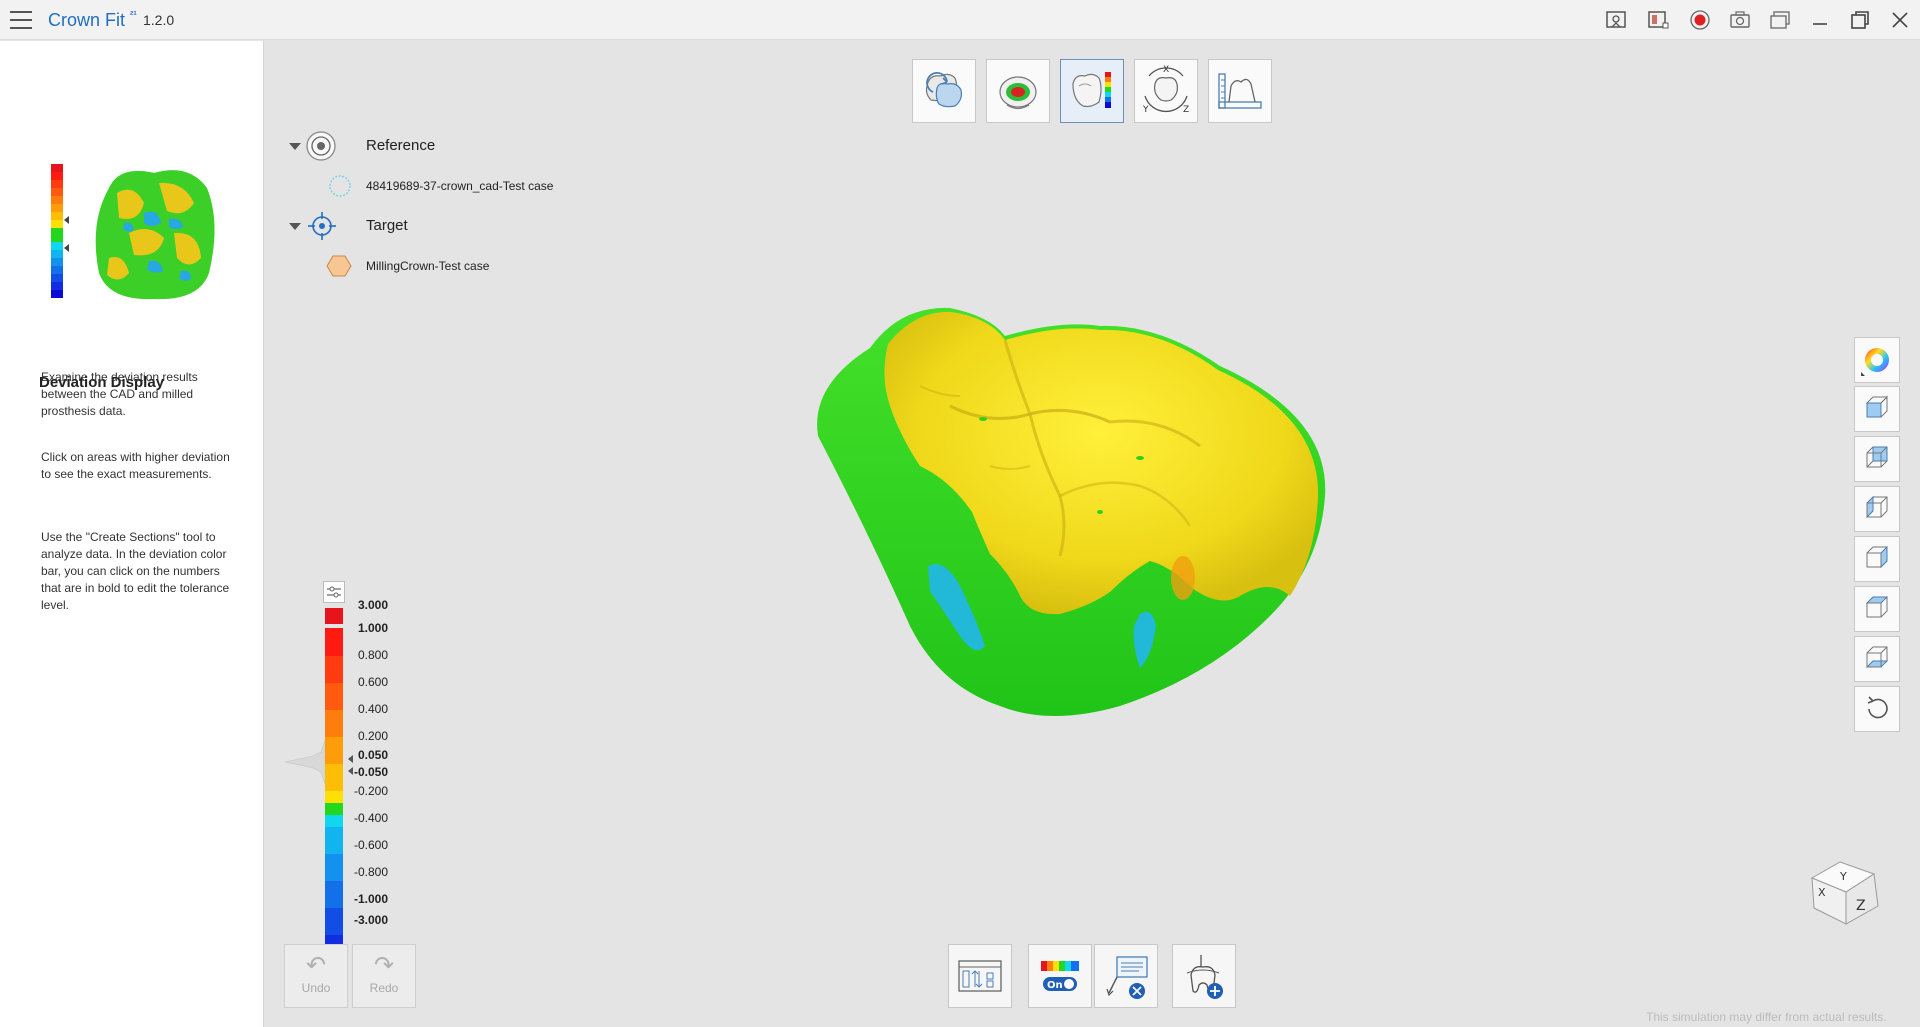 The width and height of the screenshot is (1920, 1027). Describe the element at coordinates (1166, 70) in the screenshot. I see `svg-text: X` at that location.